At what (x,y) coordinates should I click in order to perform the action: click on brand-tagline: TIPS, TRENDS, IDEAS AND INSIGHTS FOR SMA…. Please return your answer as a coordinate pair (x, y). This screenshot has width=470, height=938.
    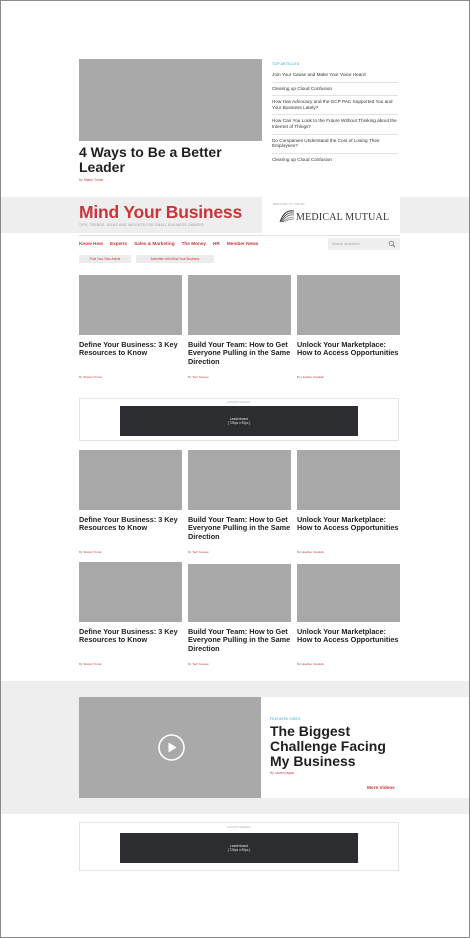
    Looking at the image, I should click on (142, 225).